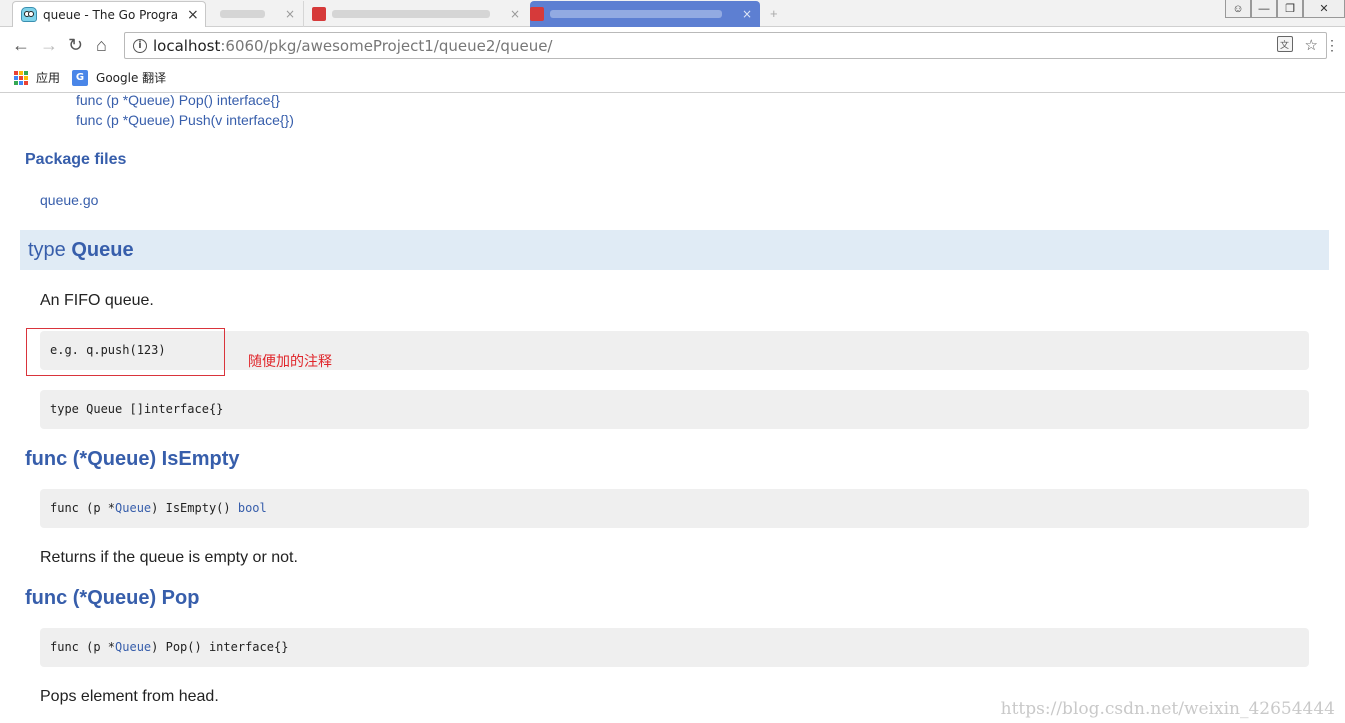 The image size is (1345, 723). What do you see at coordinates (29, 14) in the screenshot?
I see `gopher-favicon-icon` at bounding box center [29, 14].